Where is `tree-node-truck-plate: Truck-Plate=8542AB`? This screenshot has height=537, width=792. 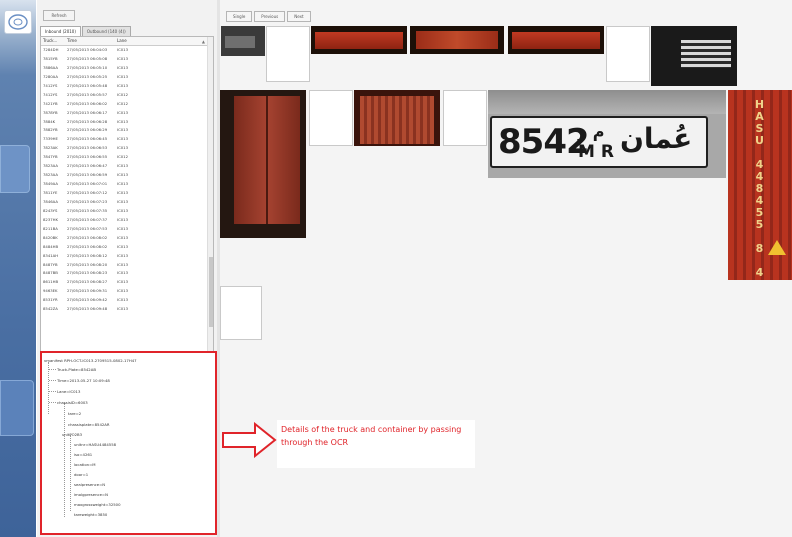
tree-node-truck-plate: Truck-Plate=8542AB is located at coordinates (76, 369).